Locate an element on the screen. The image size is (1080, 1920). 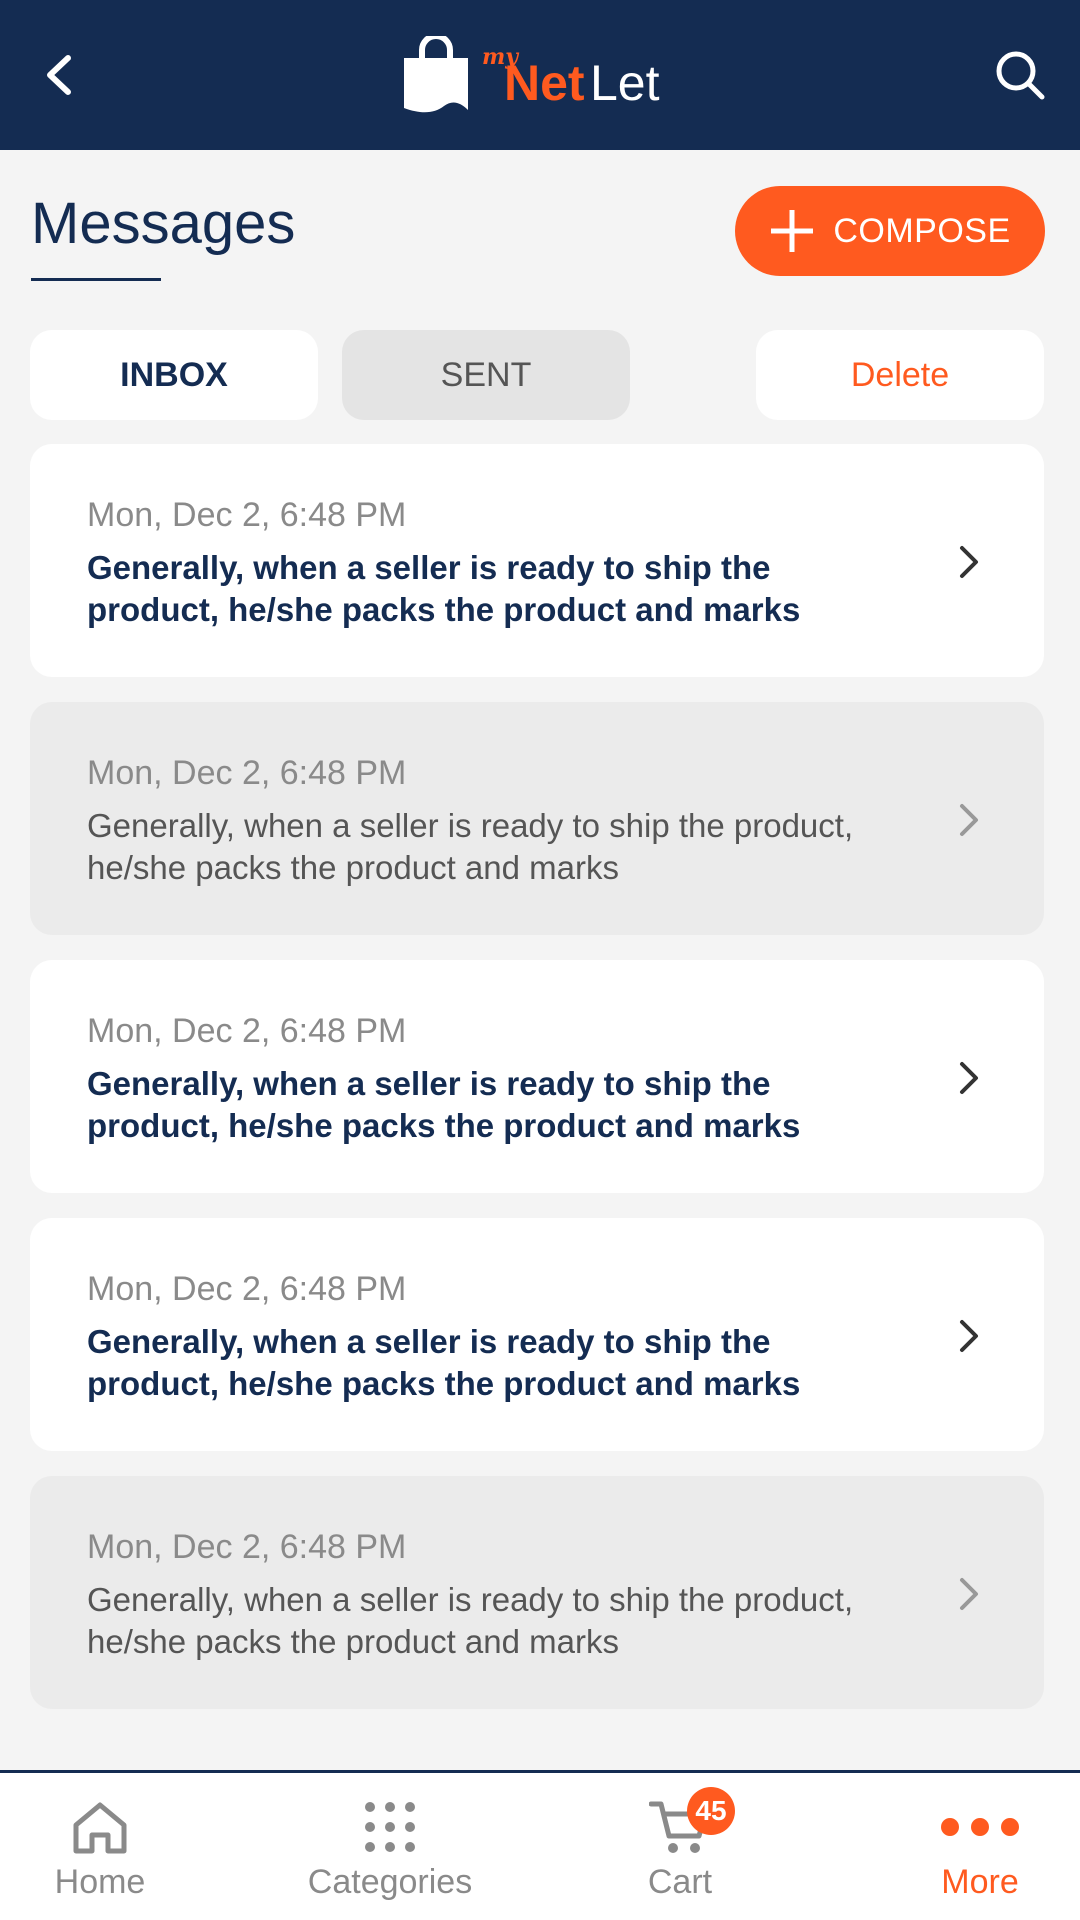
search-icon is located at coordinates (1020, 75).